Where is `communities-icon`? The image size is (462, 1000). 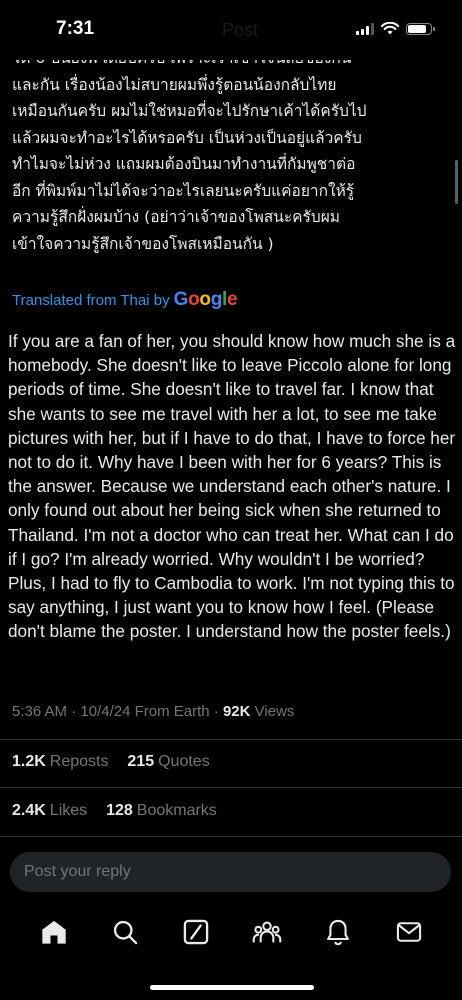 communities-icon is located at coordinates (267, 932).